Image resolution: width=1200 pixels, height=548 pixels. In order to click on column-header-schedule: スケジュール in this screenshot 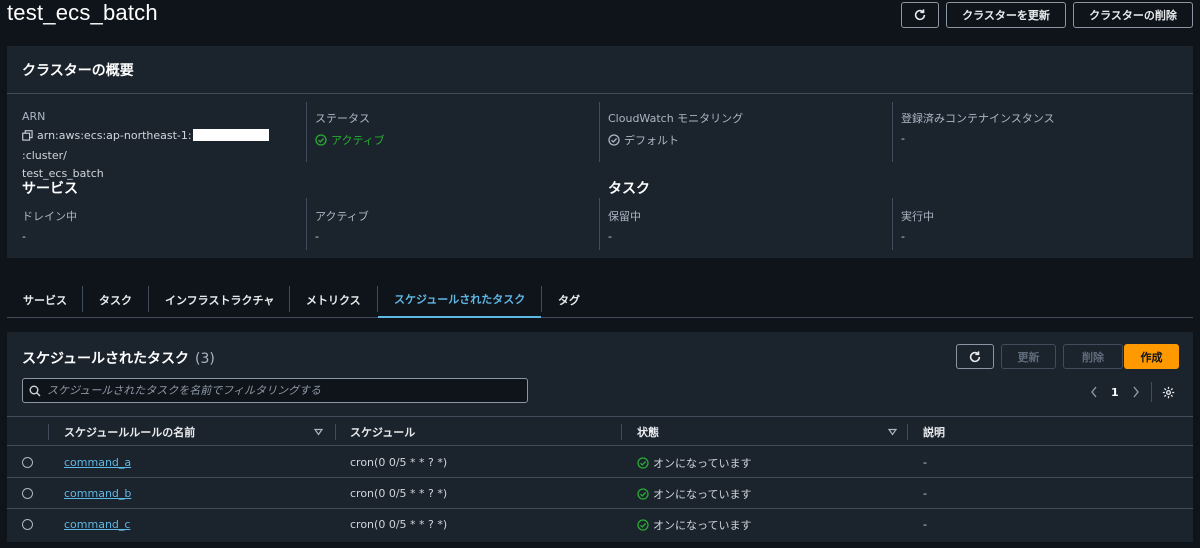, I will do `click(382, 432)`.